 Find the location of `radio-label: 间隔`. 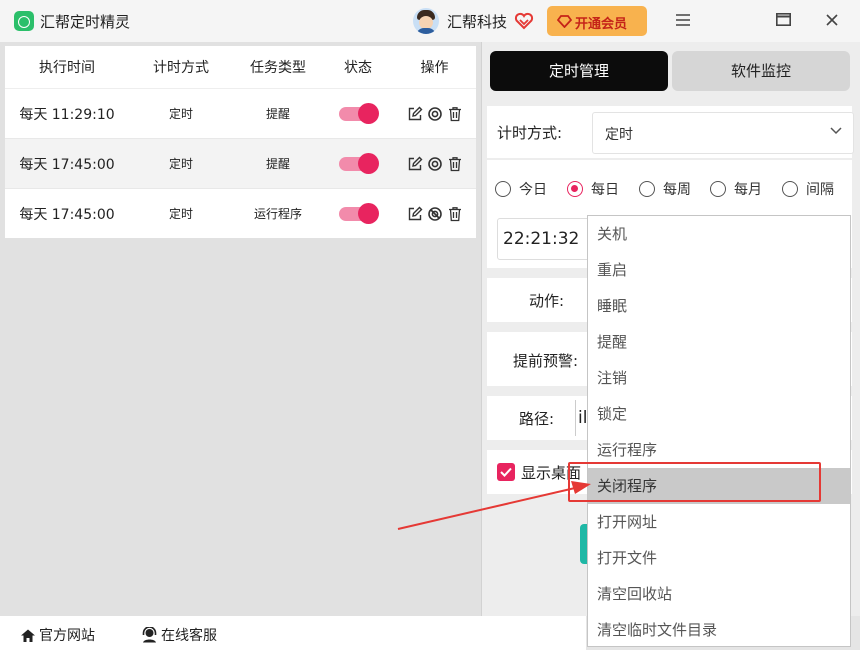

radio-label: 间隔 is located at coordinates (820, 190).